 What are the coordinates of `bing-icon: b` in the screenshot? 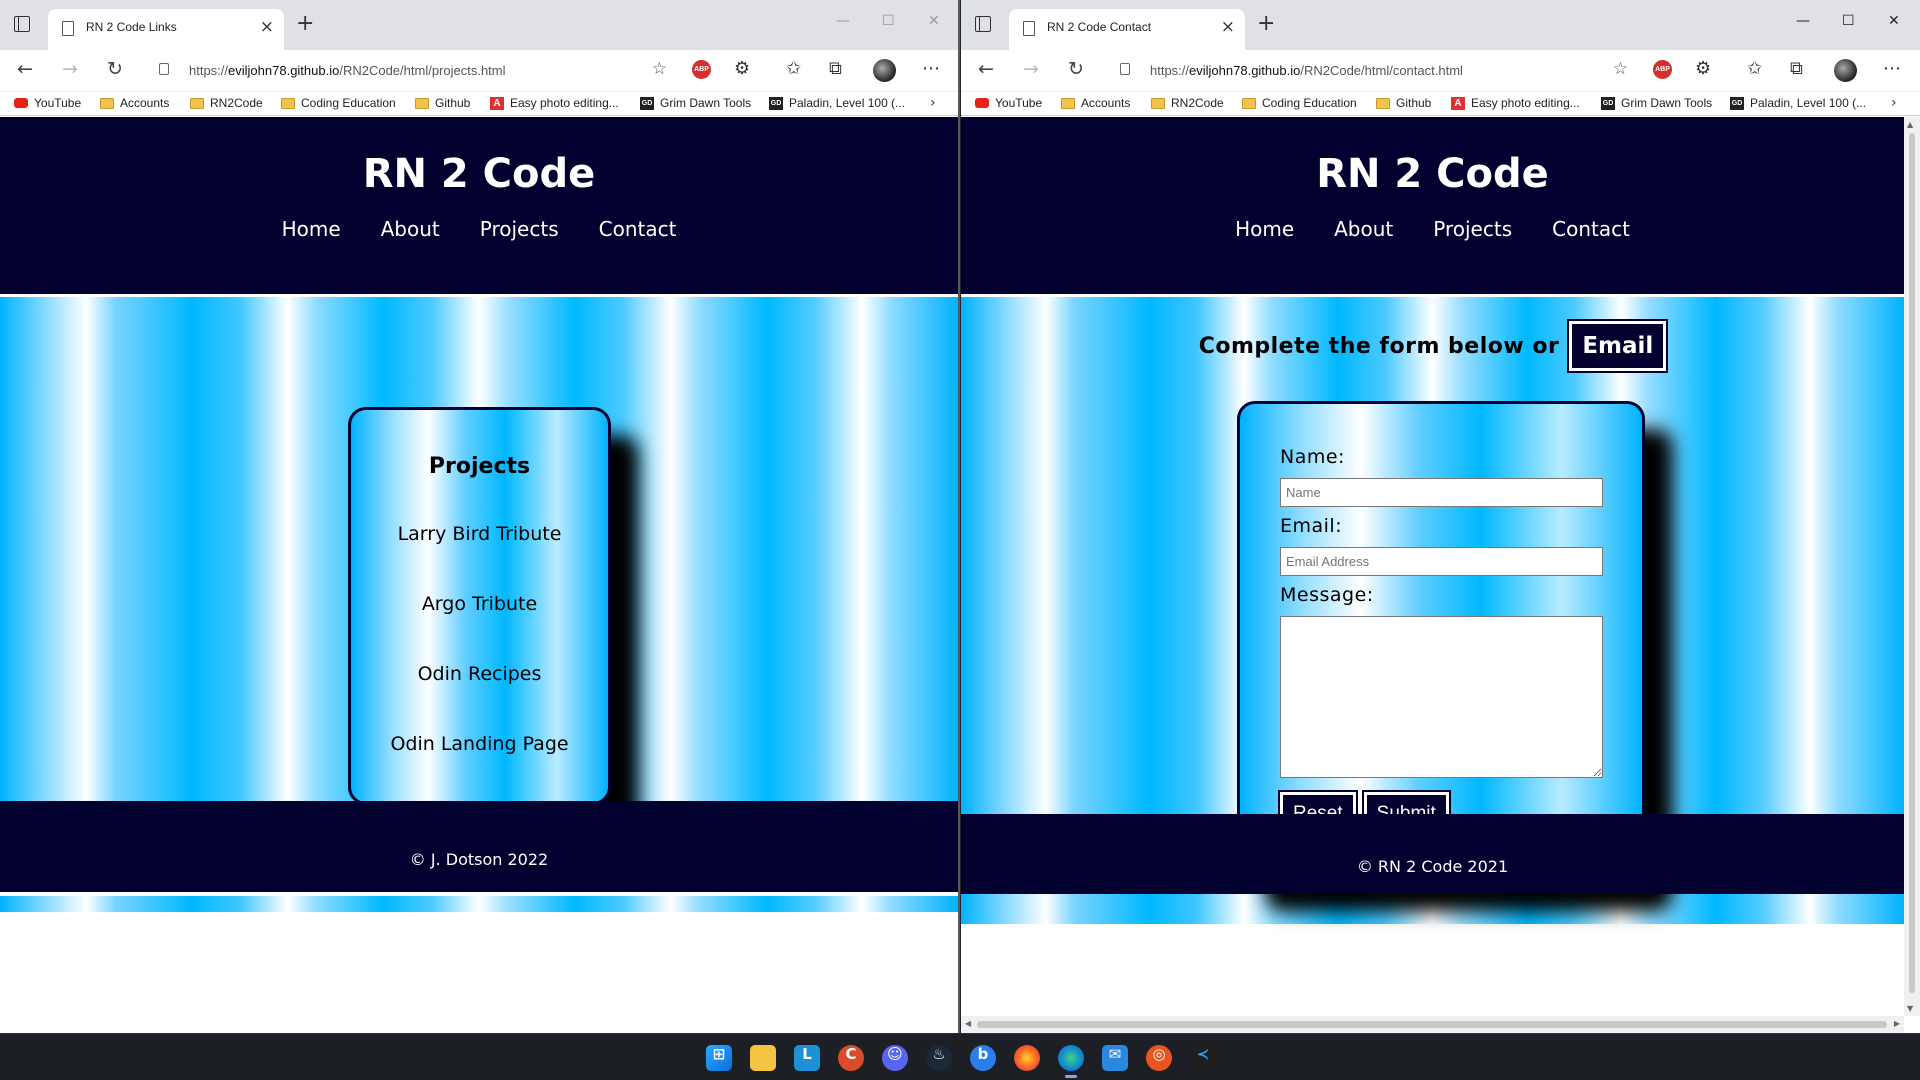 It's located at (983, 1058).